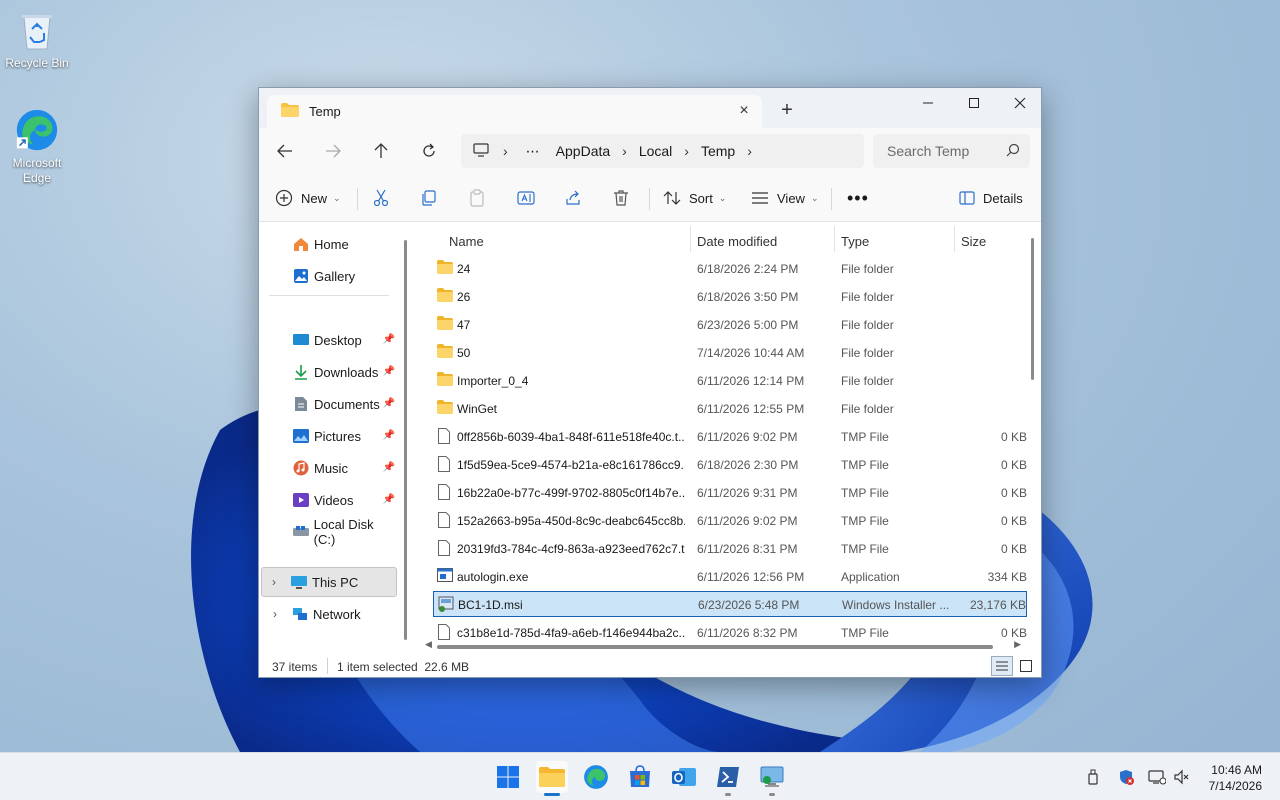  What do you see at coordinates (563, 241) in the screenshot?
I see `column-header-name: Name` at bounding box center [563, 241].